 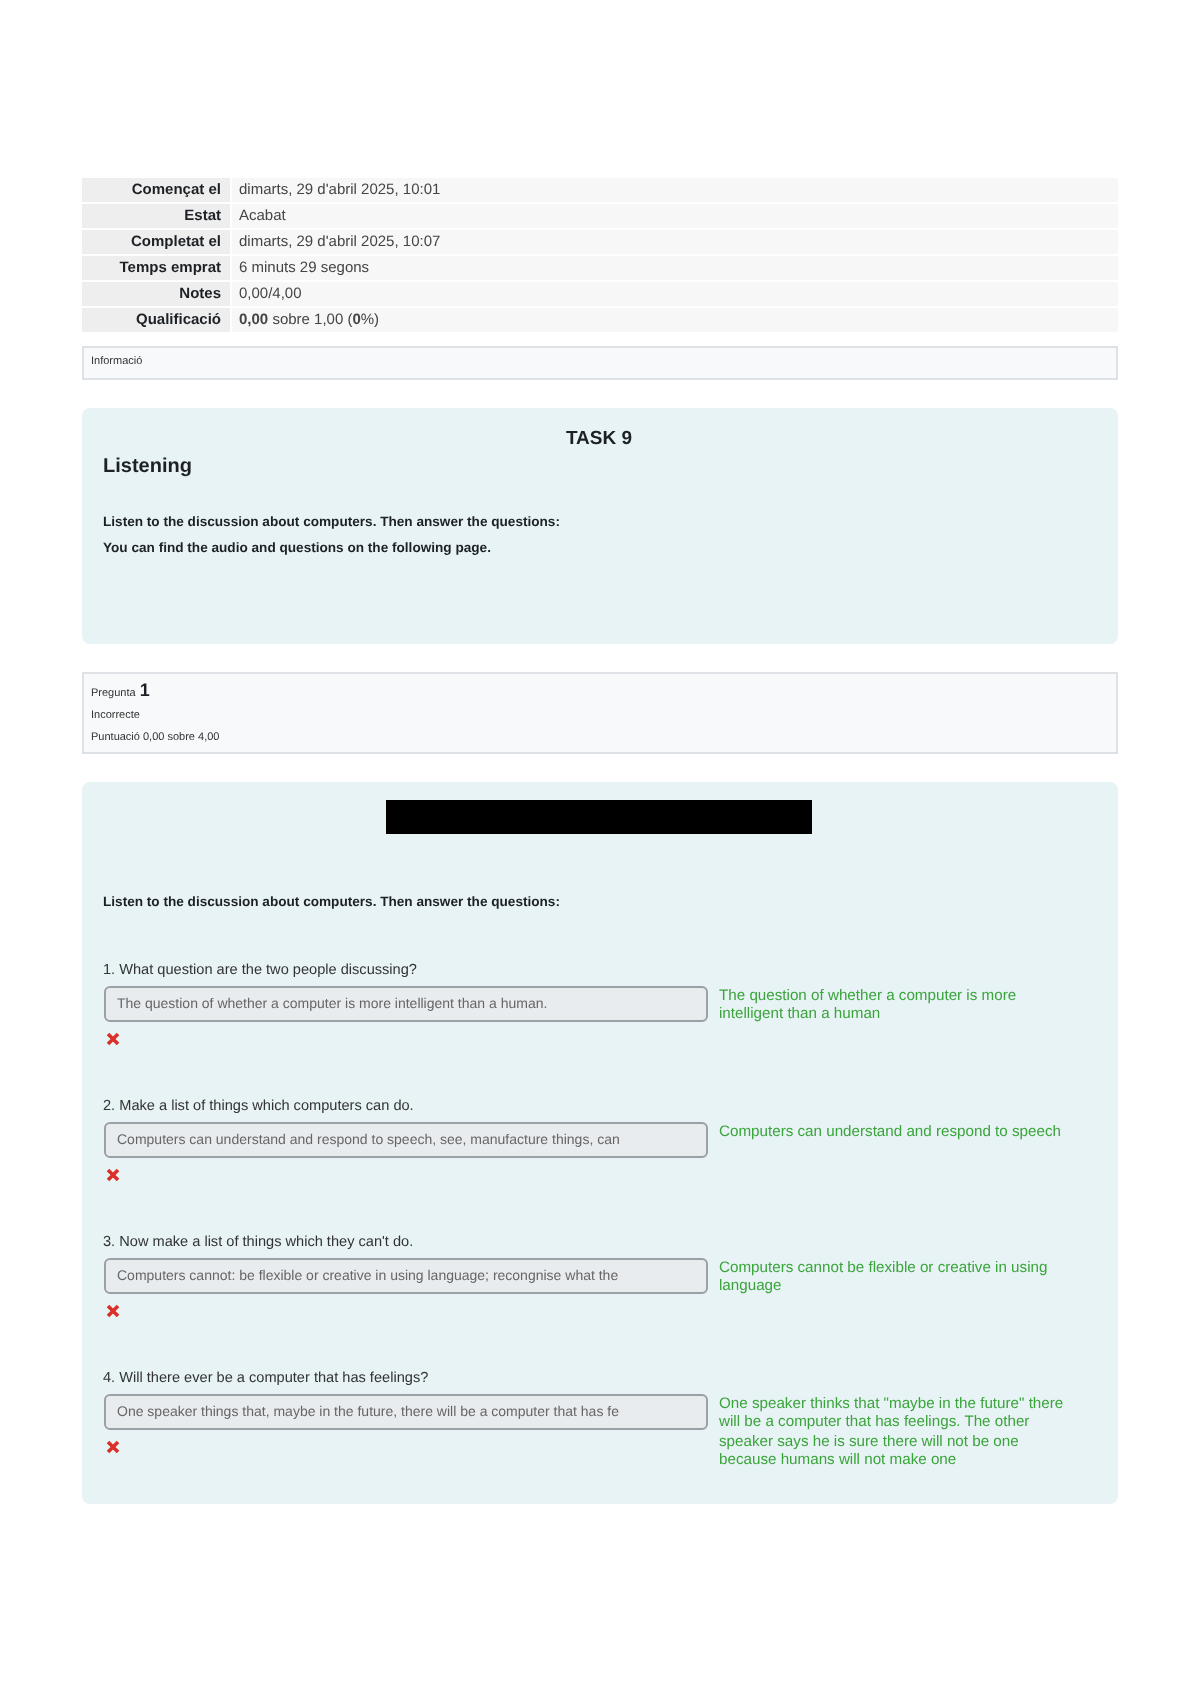 I want to click on task-title: Listening, so click(x=148, y=467).